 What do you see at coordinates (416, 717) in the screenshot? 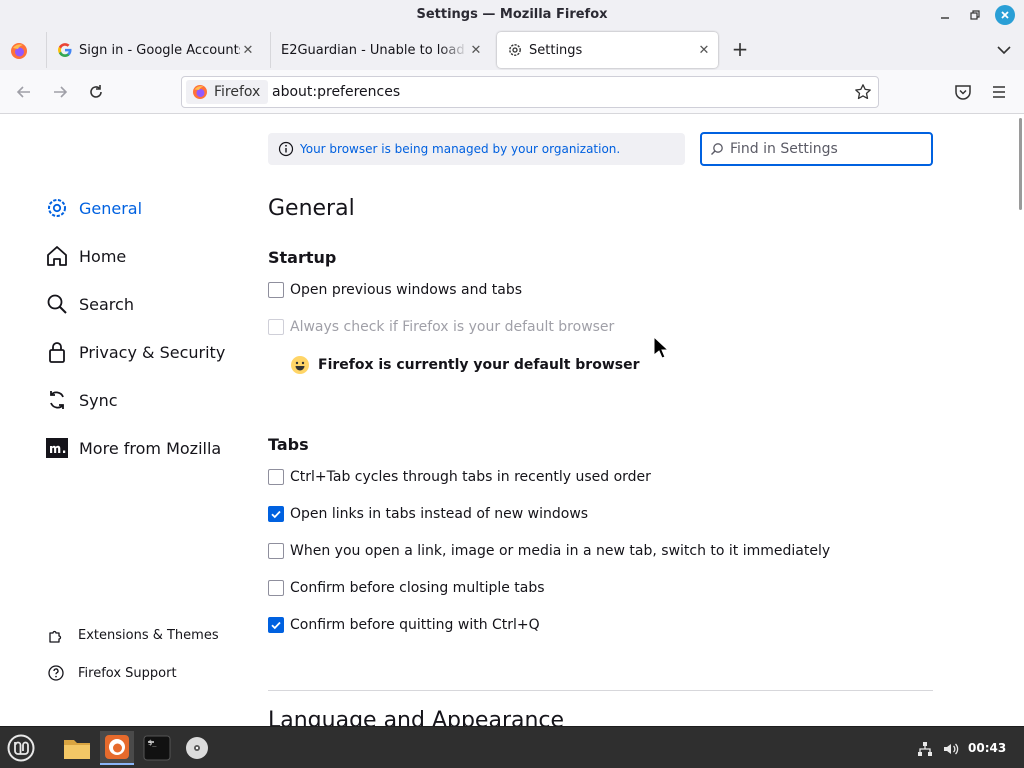
I see `language-appearance-heading: Language and Appearance` at bounding box center [416, 717].